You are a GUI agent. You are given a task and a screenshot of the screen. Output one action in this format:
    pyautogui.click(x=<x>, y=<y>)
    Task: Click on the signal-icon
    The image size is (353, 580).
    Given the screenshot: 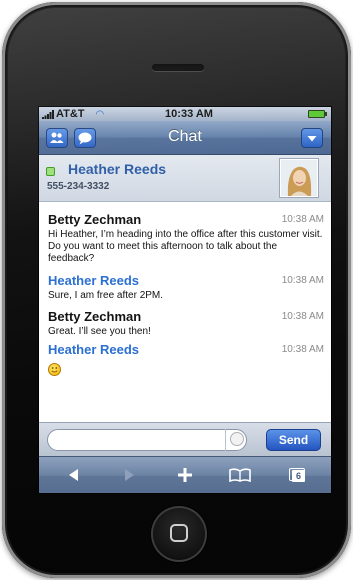 What is the action you would take?
    pyautogui.click(x=48, y=114)
    